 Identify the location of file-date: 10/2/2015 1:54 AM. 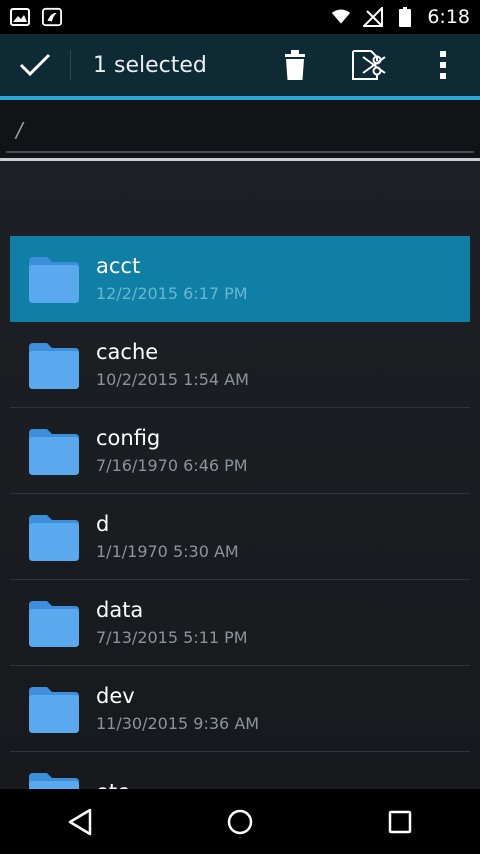
(172, 379).